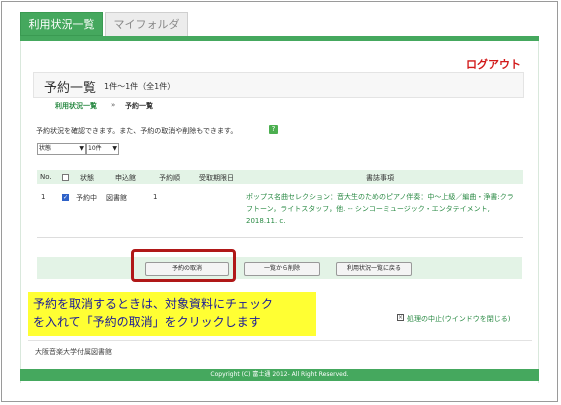 The height and width of the screenshot is (405, 561). What do you see at coordinates (169, 178) in the screenshot?
I see `column-header-order: 予約順` at bounding box center [169, 178].